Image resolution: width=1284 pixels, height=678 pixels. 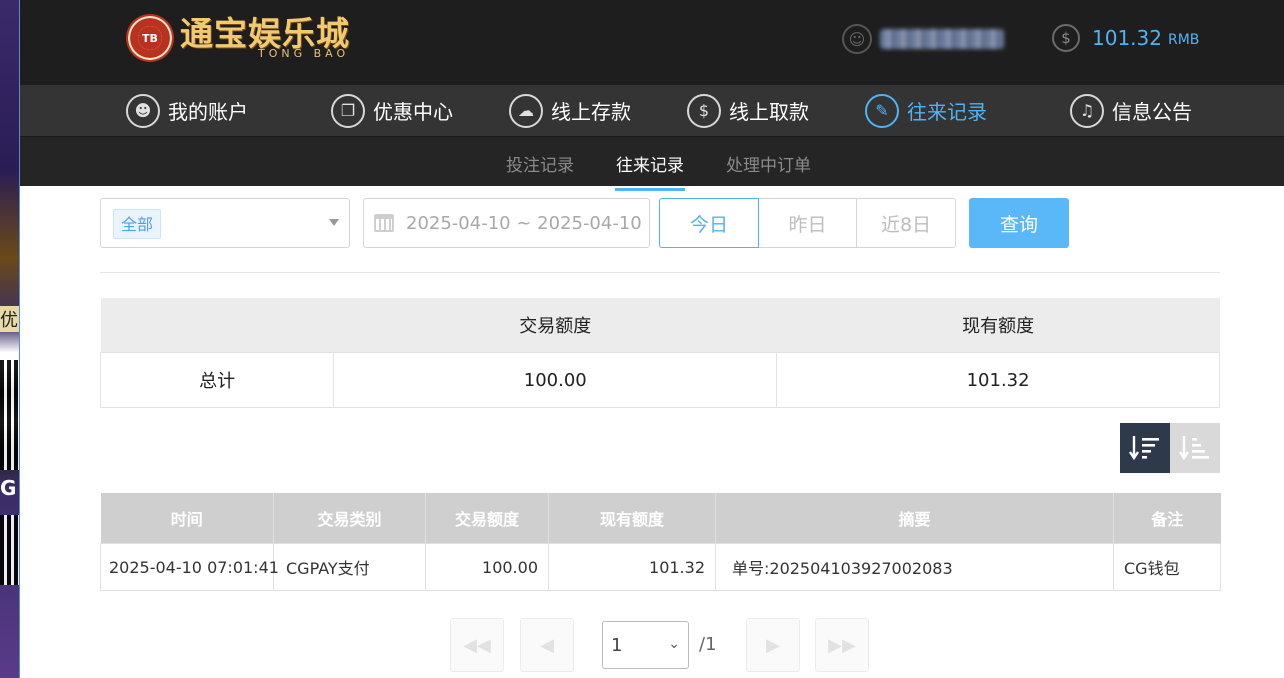 What do you see at coordinates (349, 518) in the screenshot?
I see `column-header-type: 交易类别` at bounding box center [349, 518].